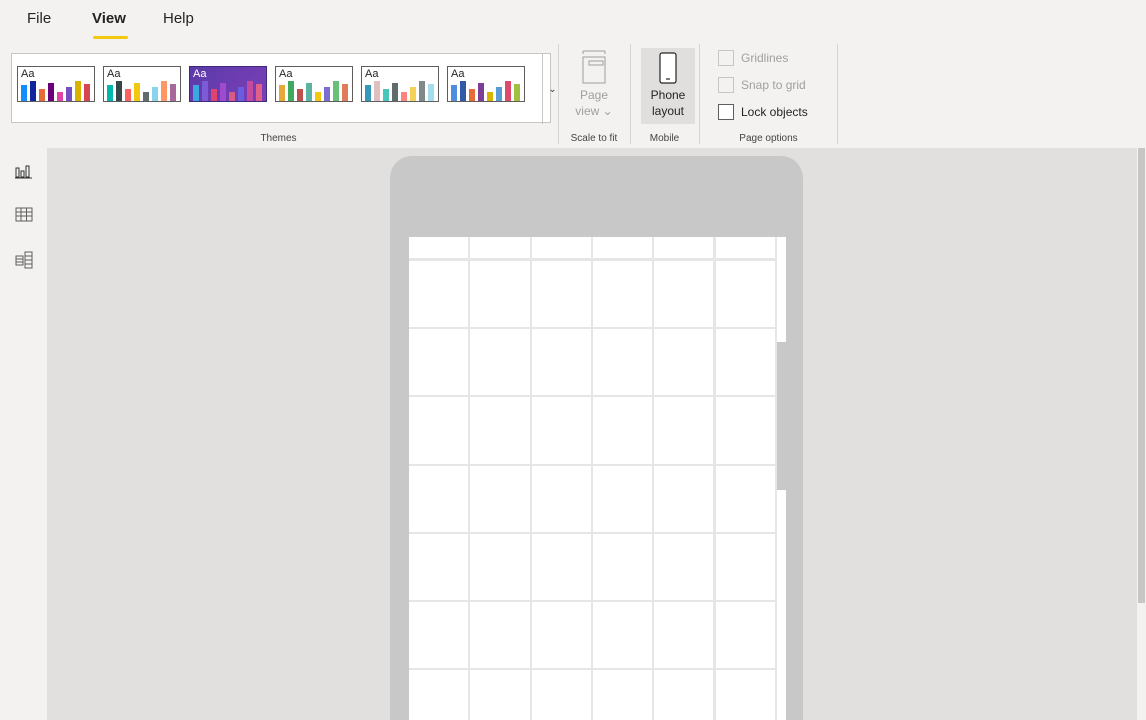 The image size is (1146, 720). I want to click on page-view-button: Page view ⌄, so click(594, 86).